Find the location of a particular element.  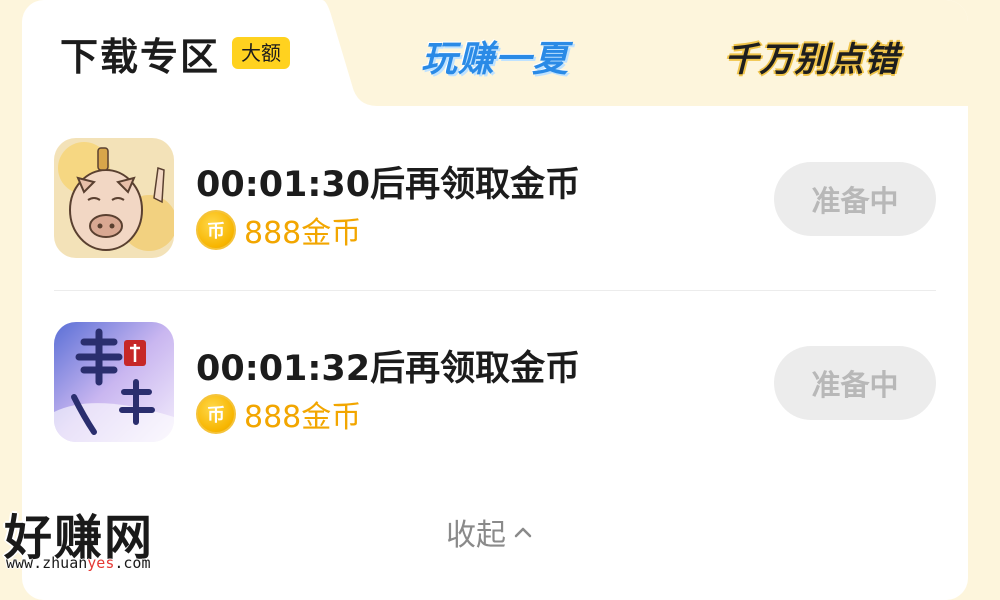

qingyun-jue-game-icon is located at coordinates (114, 382).